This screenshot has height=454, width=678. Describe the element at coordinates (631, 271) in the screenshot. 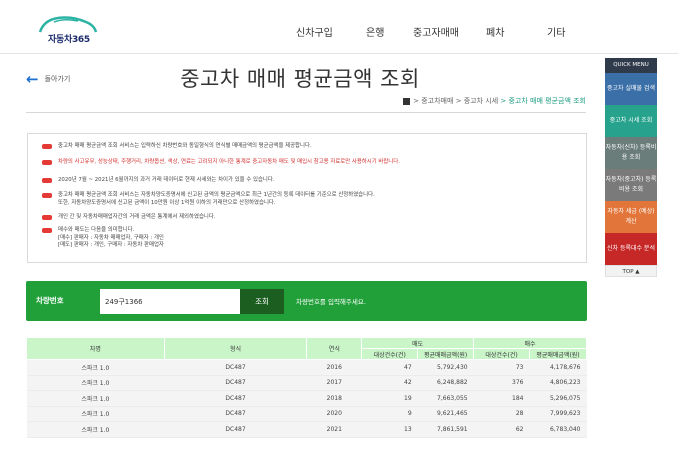

I see `scroll-top-button: TOP ▲` at that location.